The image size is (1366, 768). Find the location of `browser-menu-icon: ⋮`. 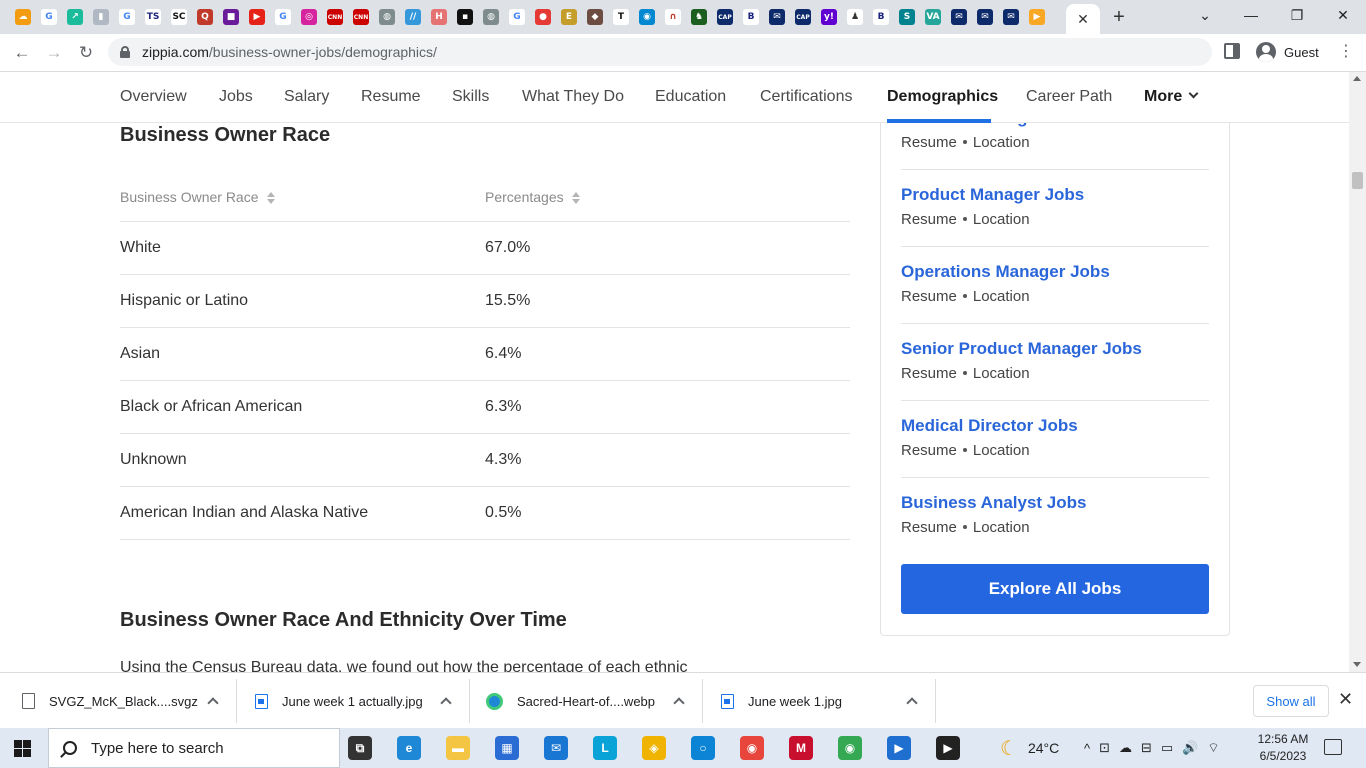

browser-menu-icon: ⋮ is located at coordinates (1346, 52).